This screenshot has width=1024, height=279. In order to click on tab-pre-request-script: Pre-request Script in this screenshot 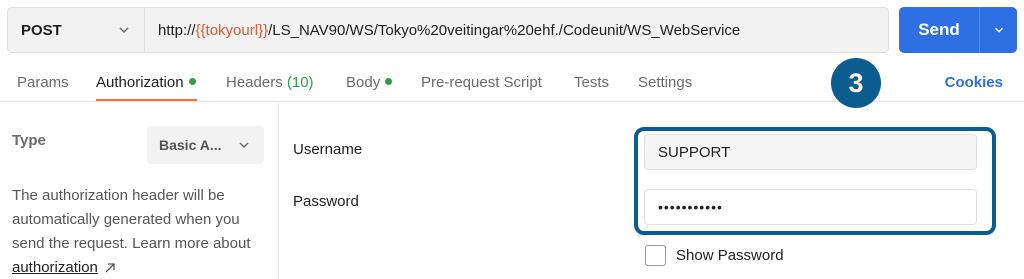, I will do `click(481, 82)`.